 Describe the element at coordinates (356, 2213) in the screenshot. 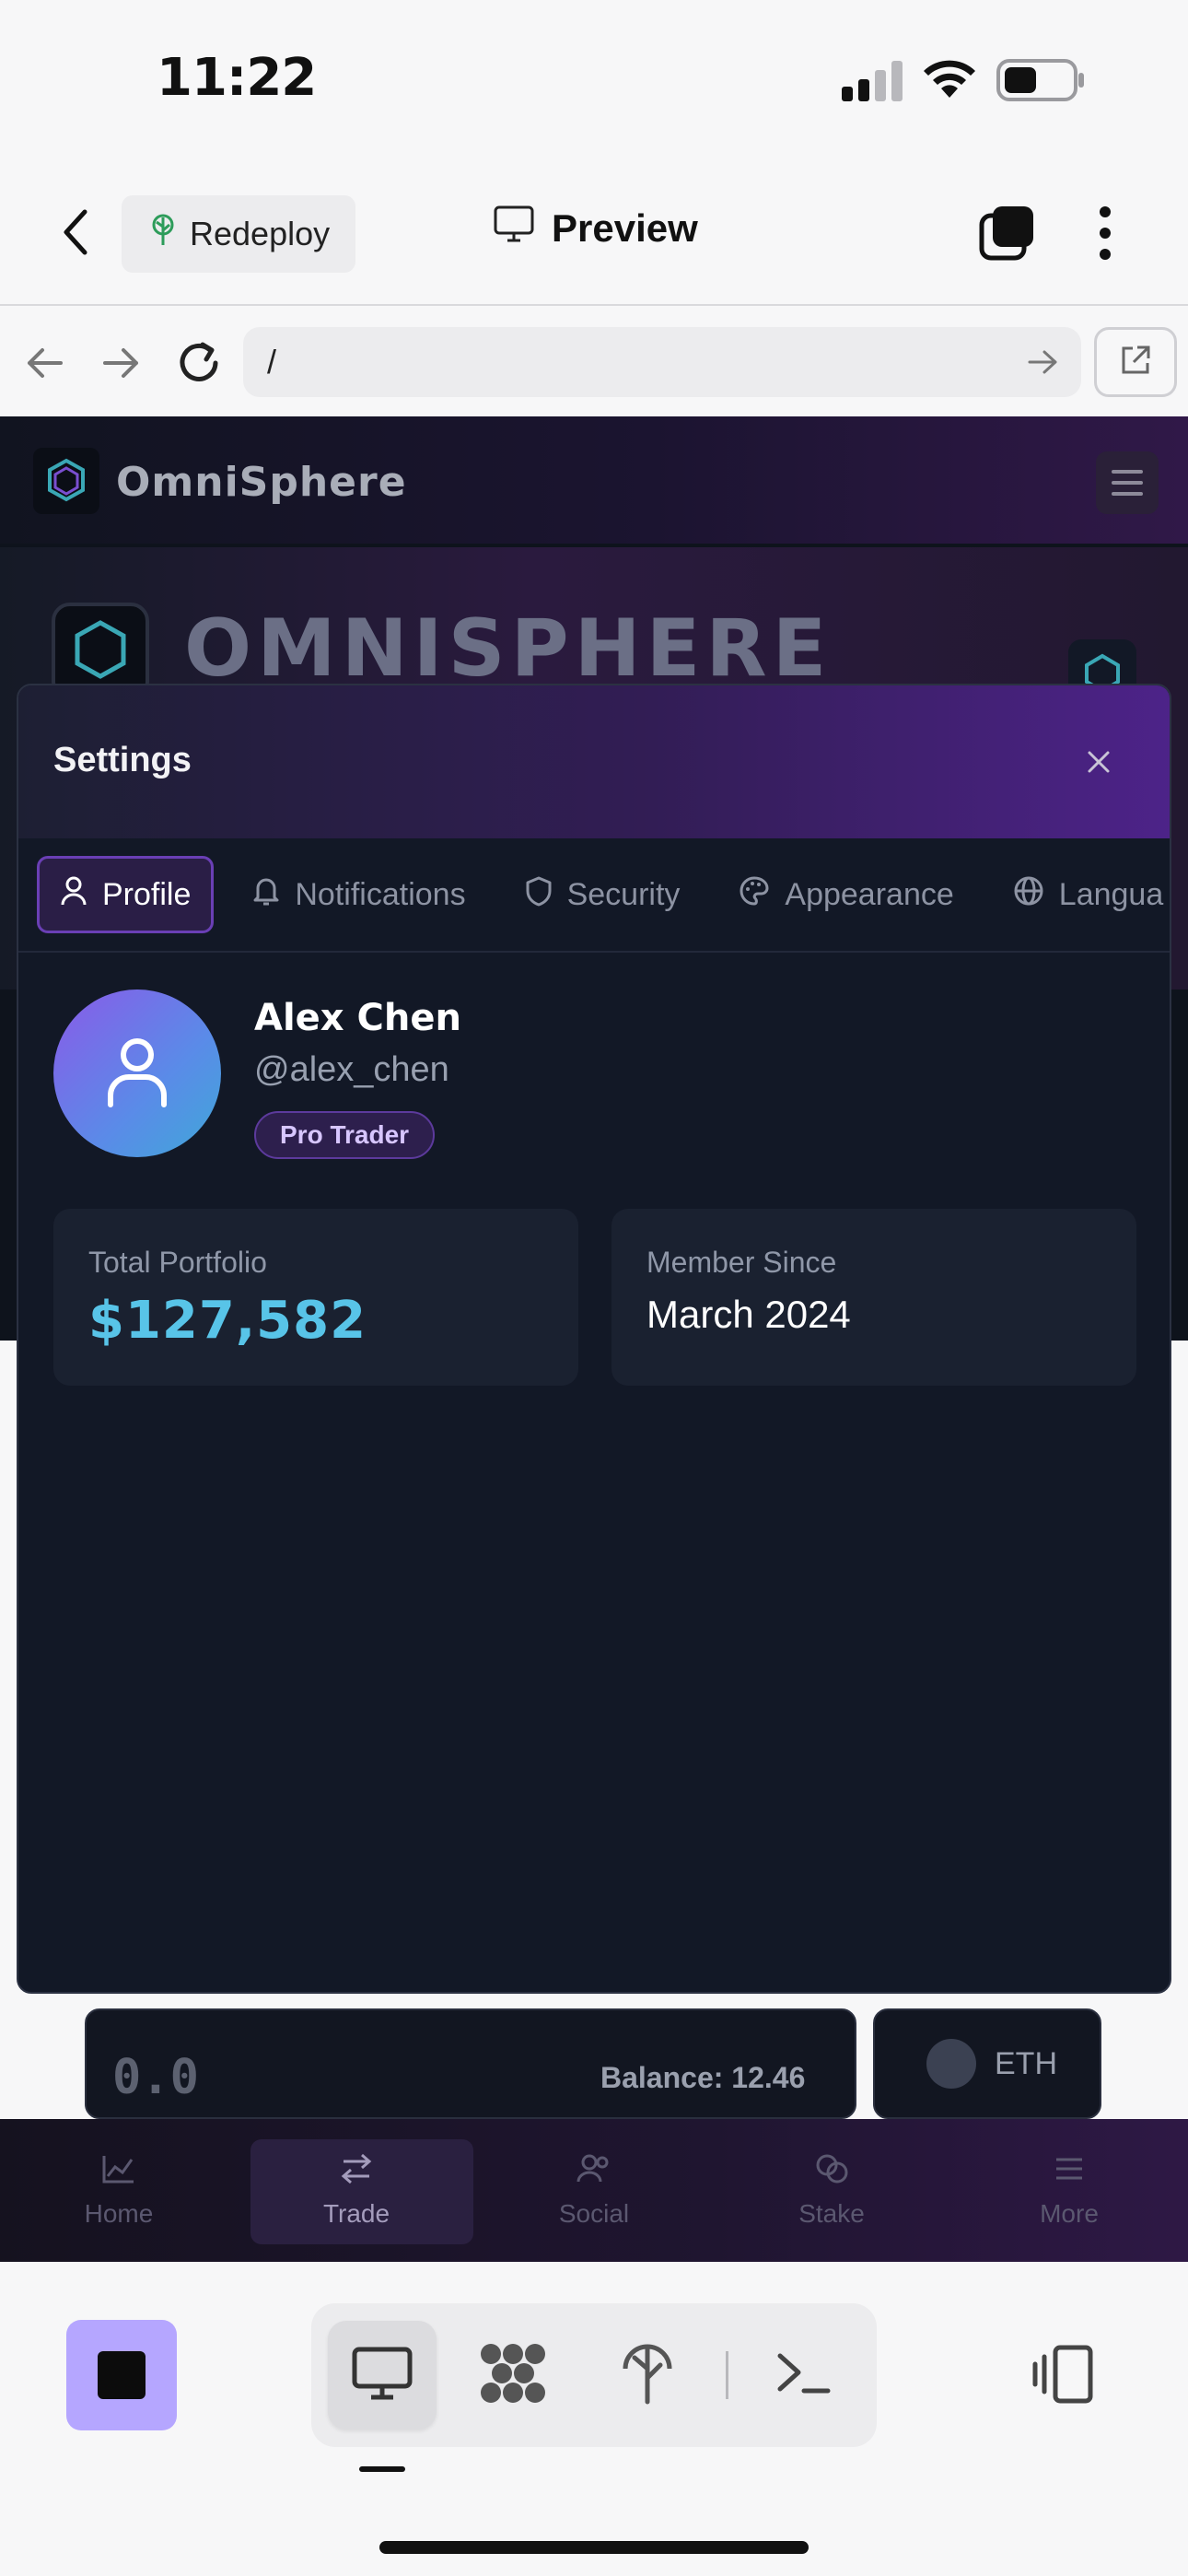

I see `nav-trade-label: Trade` at that location.